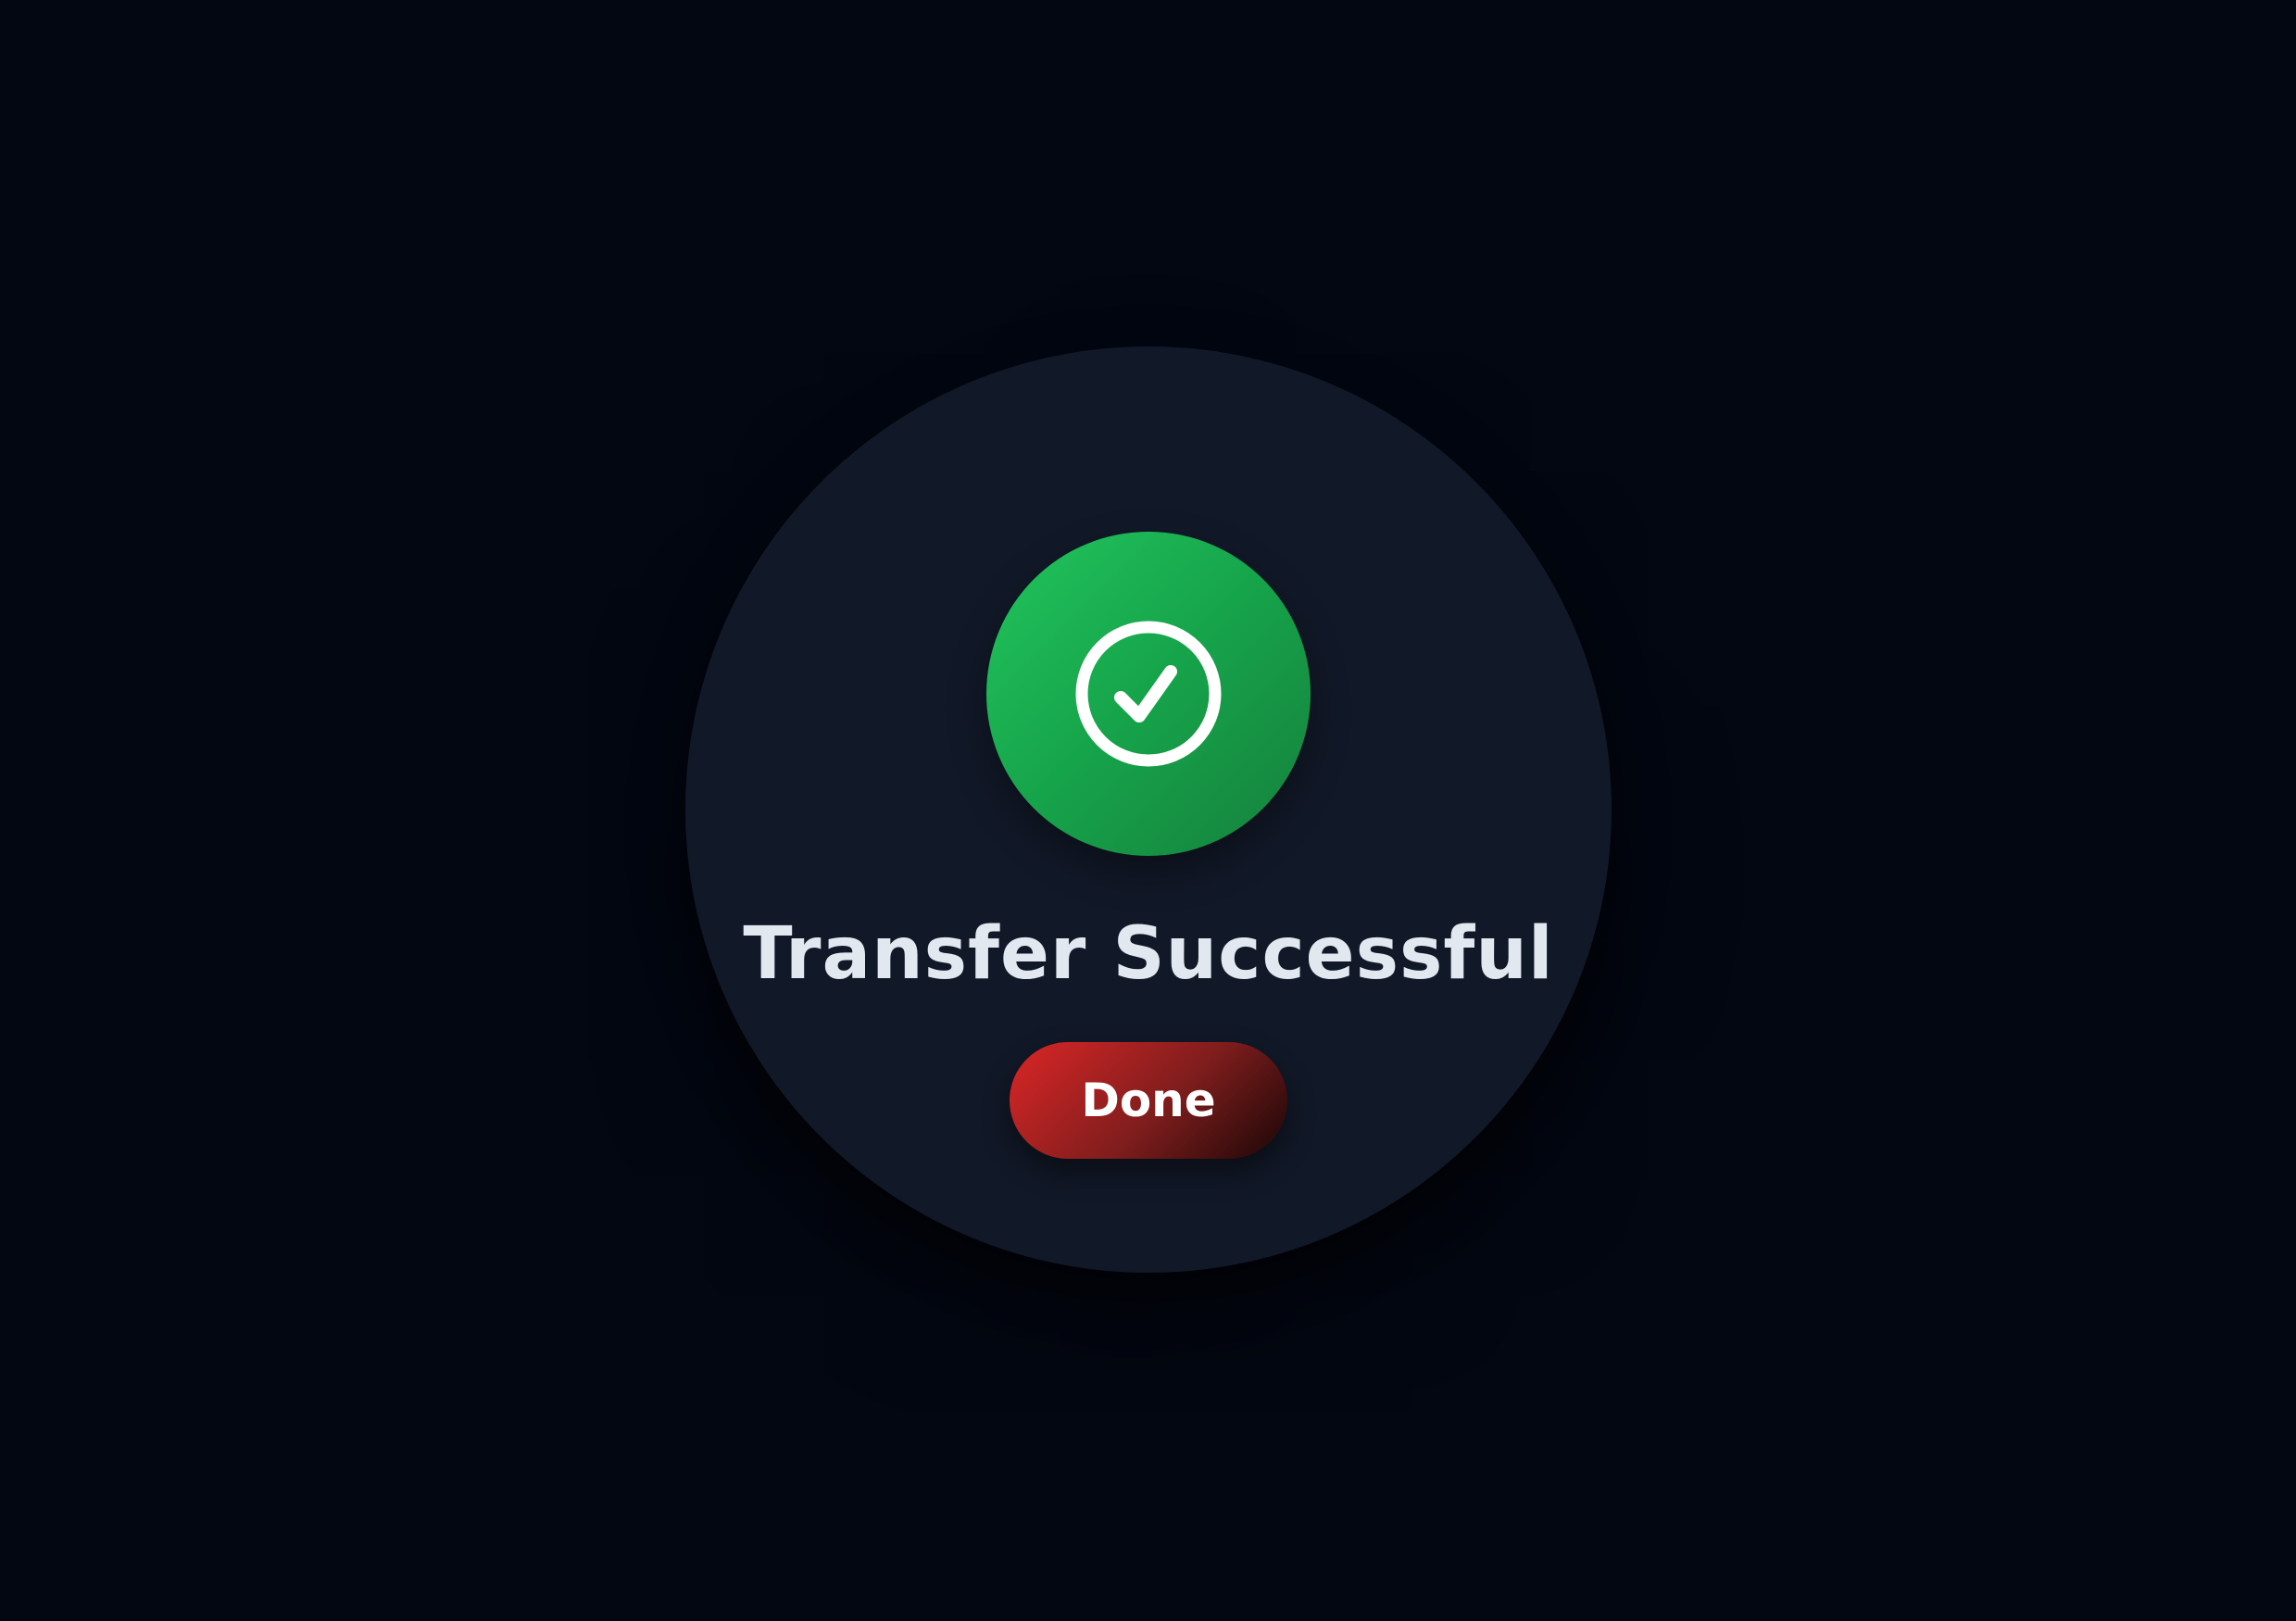  I want to click on done-button: Done, so click(1148, 1100).